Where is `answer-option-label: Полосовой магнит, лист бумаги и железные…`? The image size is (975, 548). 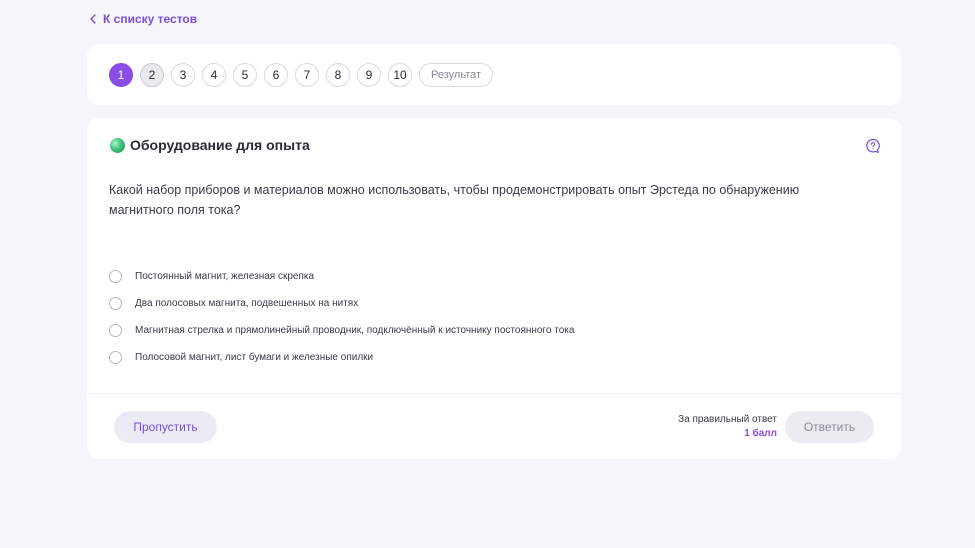 answer-option-label: Полосовой магнит, лист бумаги и железные… is located at coordinates (254, 357).